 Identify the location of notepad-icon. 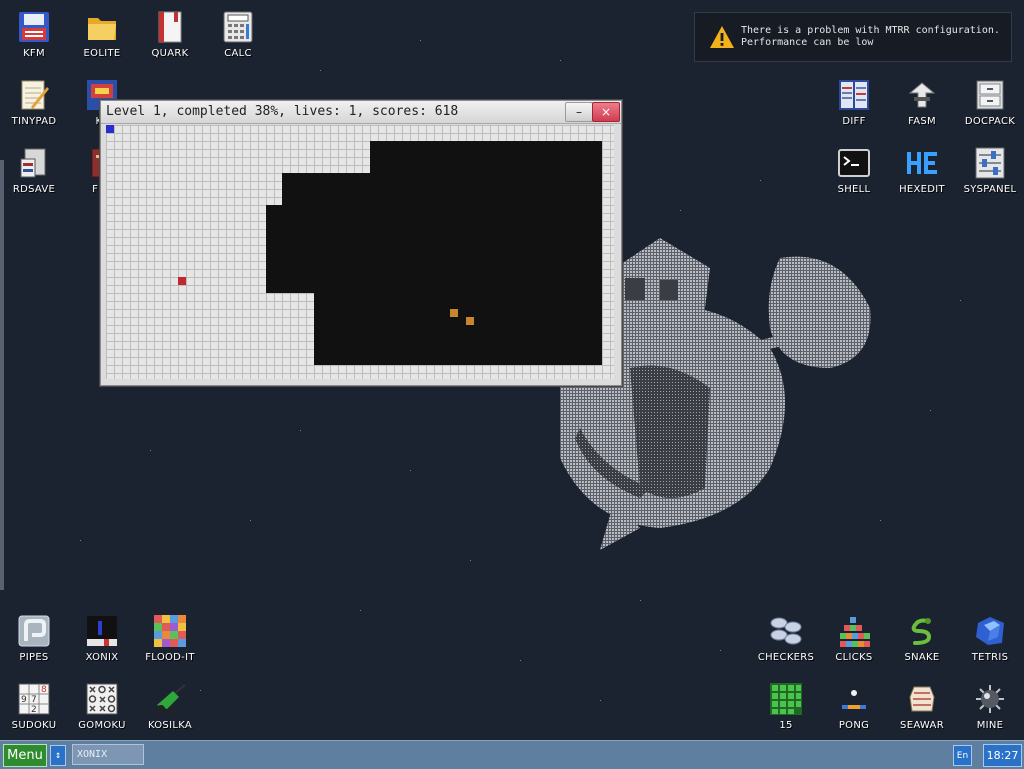
(34, 95).